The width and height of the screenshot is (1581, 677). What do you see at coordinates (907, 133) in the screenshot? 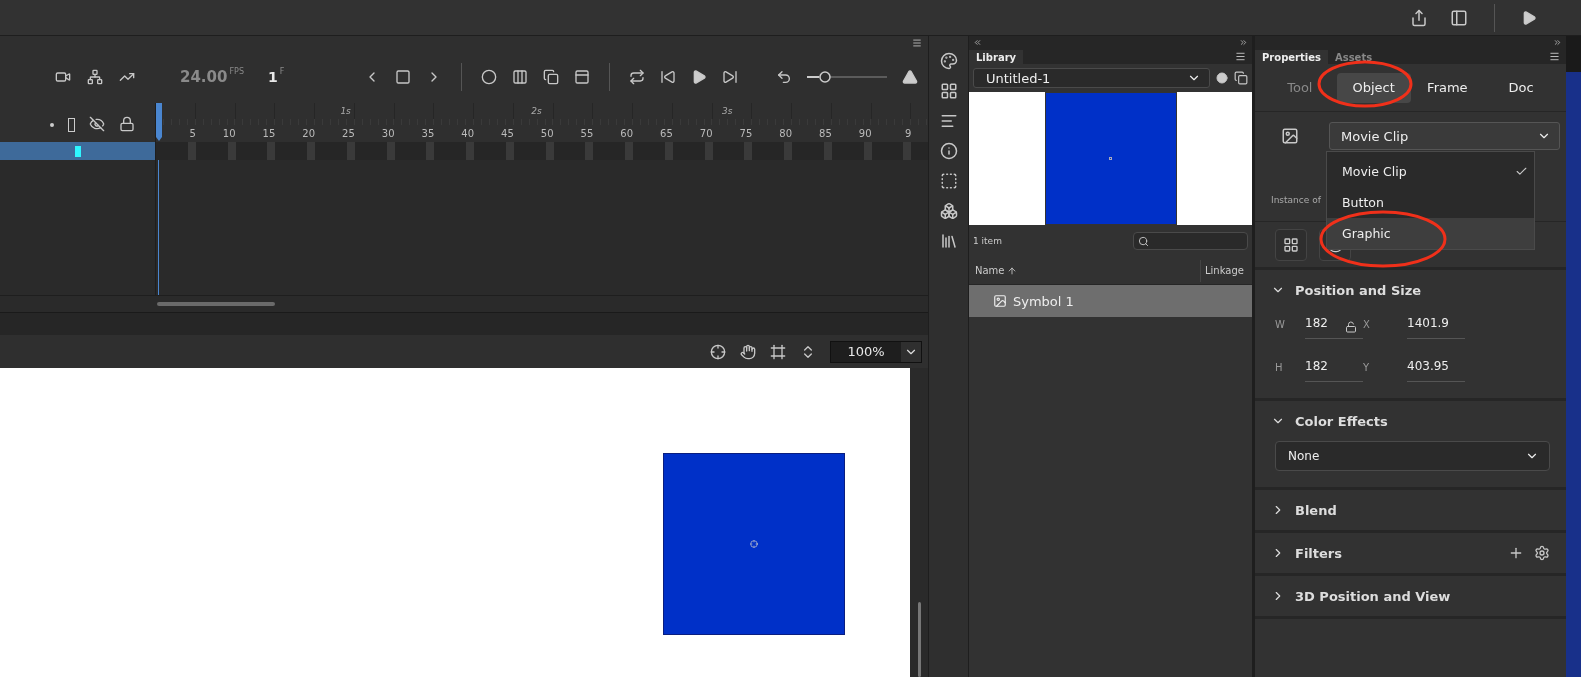
I see `frame-number: 9` at bounding box center [907, 133].